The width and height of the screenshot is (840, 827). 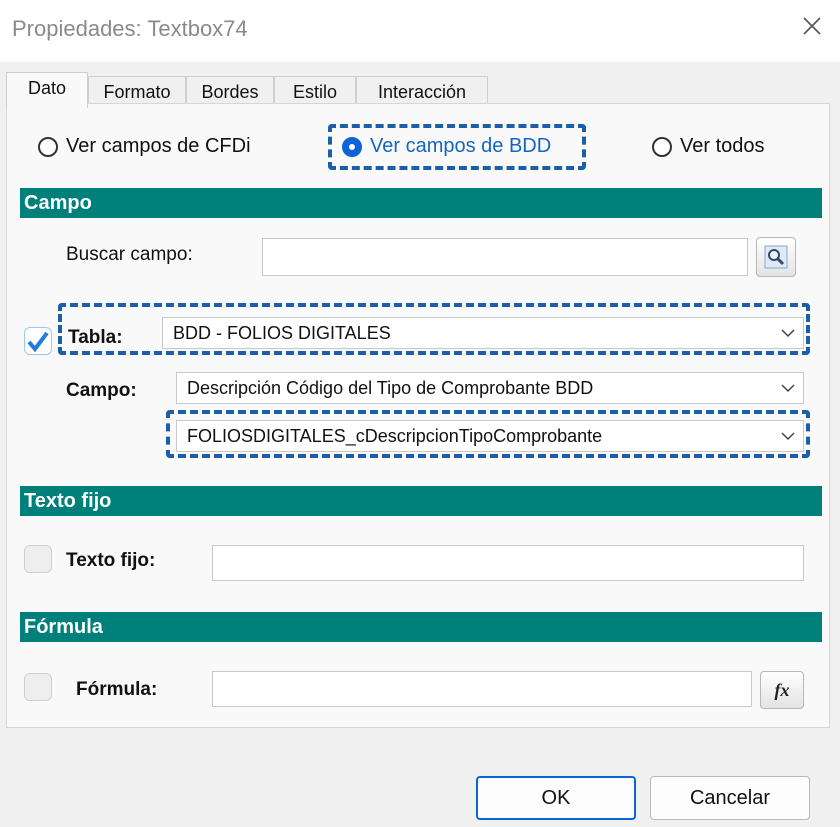 I want to click on close-icon, so click(x=812, y=26).